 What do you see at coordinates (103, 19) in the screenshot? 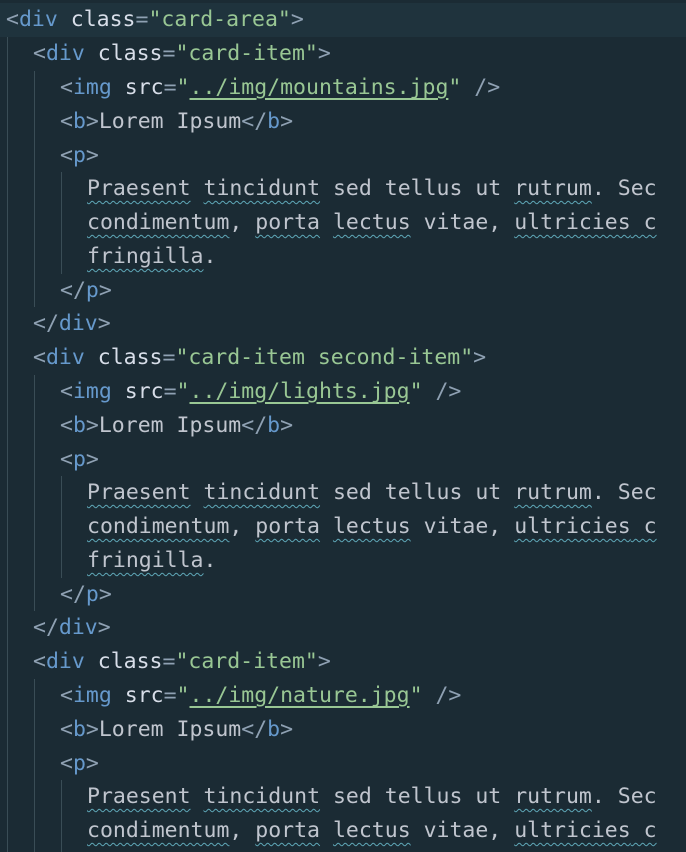
I see `attribute-name: class` at bounding box center [103, 19].